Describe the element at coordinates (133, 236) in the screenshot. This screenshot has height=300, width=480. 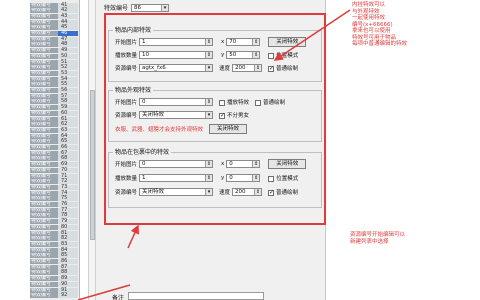
I see `arrow-up-to-frame` at that location.